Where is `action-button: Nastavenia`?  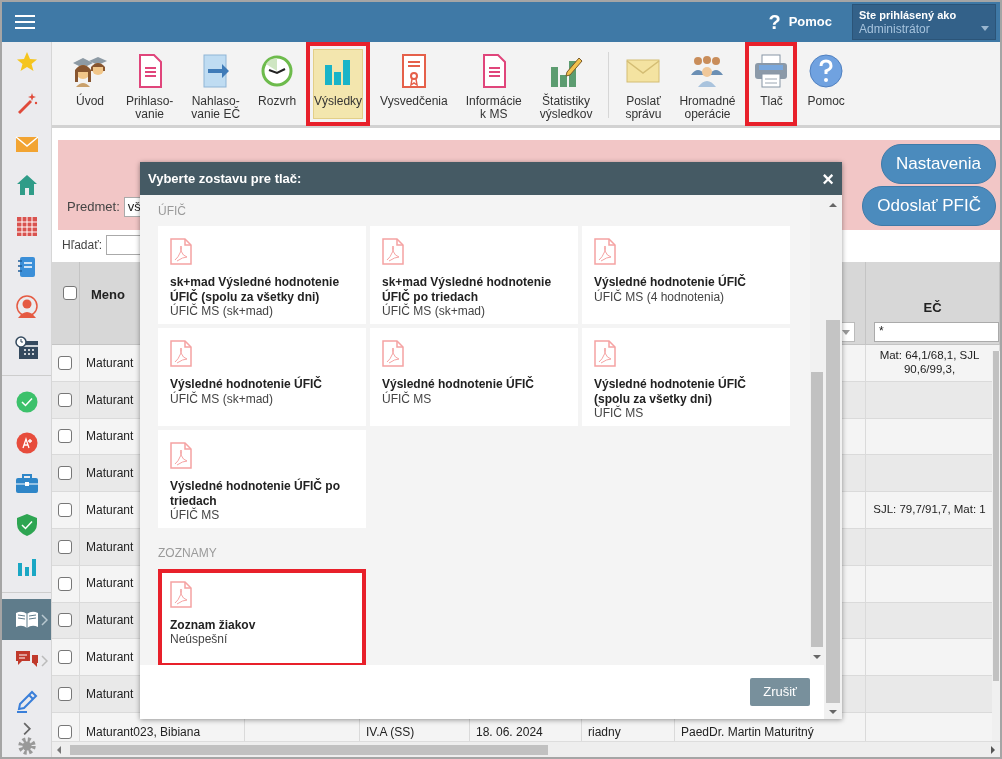
action-button: Nastavenia is located at coordinates (938, 164).